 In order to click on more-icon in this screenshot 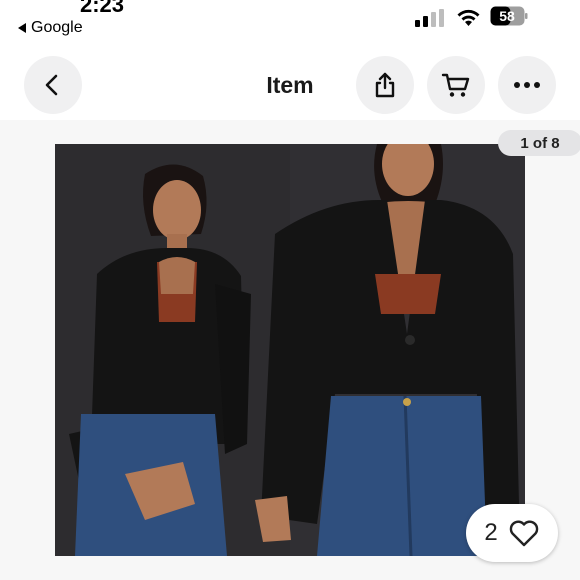, I will do `click(527, 85)`.